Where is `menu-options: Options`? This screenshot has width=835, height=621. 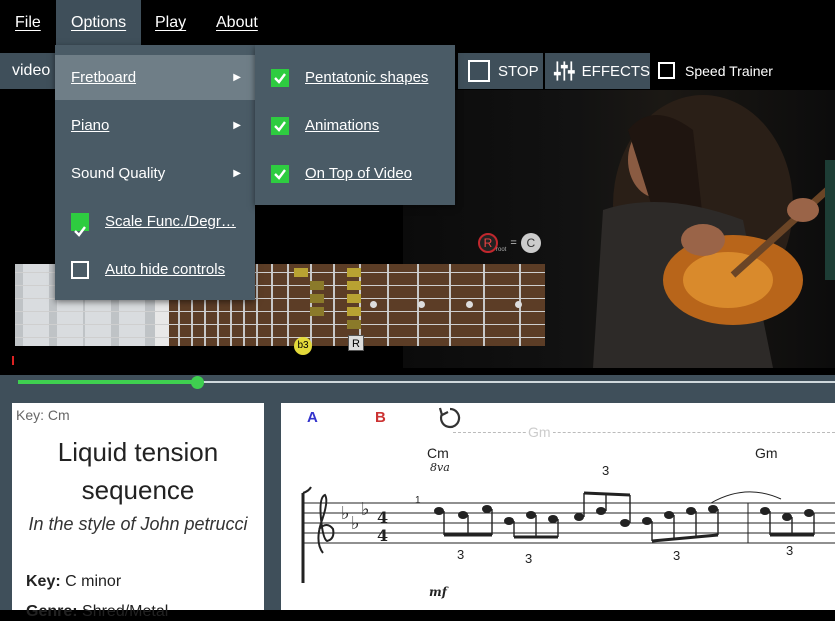
menu-options: Options is located at coordinates (99, 22).